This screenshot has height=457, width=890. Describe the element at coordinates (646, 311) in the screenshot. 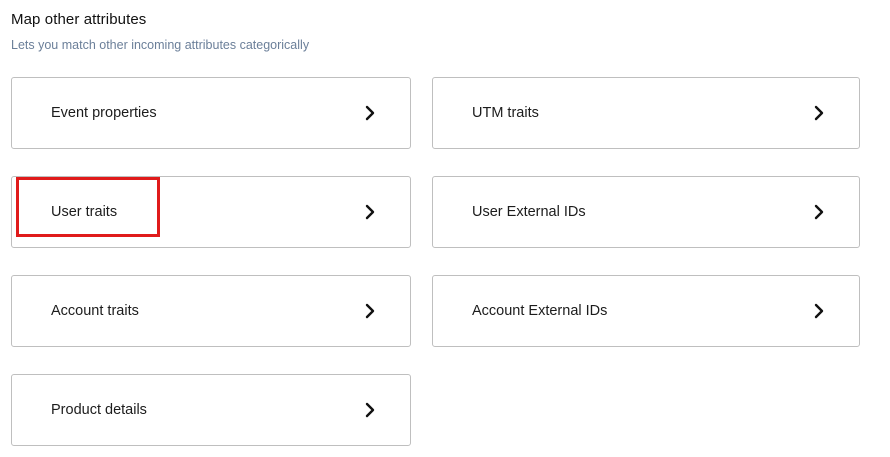

I see `account-external-ids-card: Account External IDs` at that location.